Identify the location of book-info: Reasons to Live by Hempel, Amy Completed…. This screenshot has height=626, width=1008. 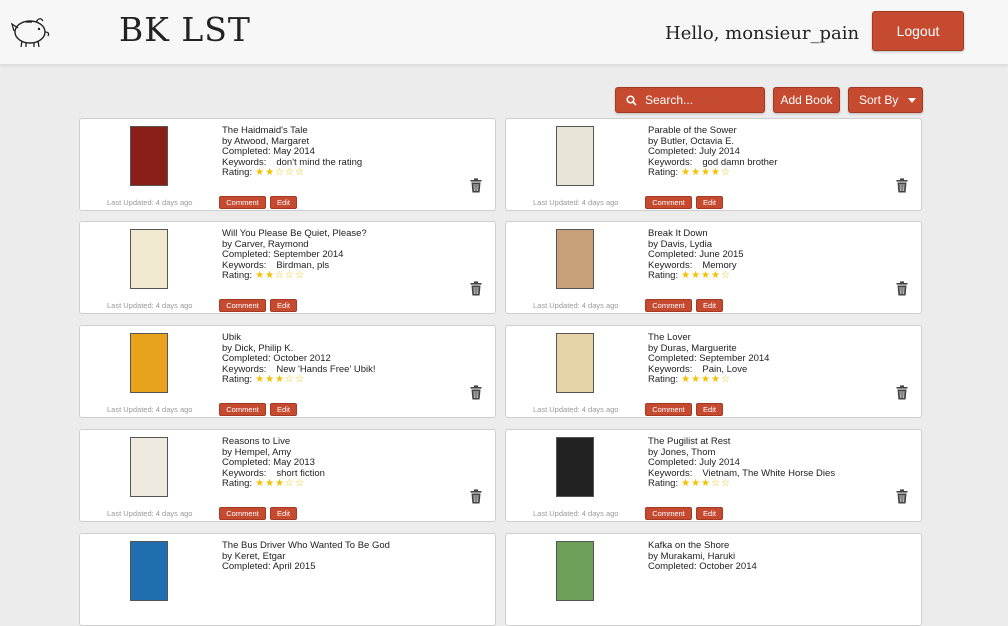
(273, 463).